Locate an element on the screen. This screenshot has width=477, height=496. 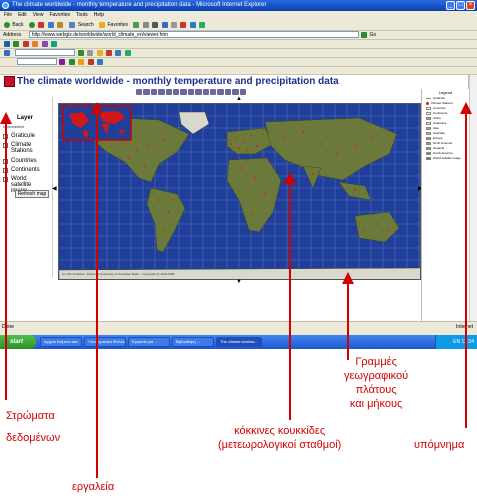
favorites-button: Favorites is located at coordinates (117, 25).